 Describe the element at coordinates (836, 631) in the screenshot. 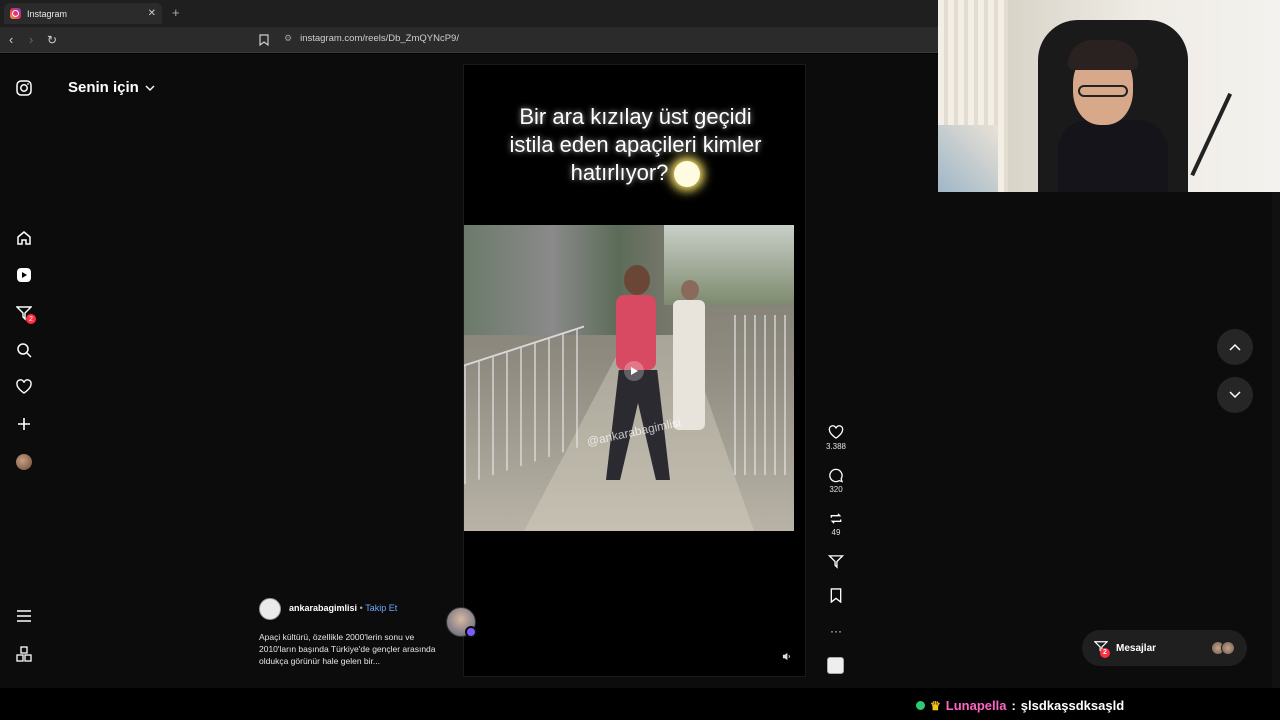

I see `more-options-icon: ···` at that location.